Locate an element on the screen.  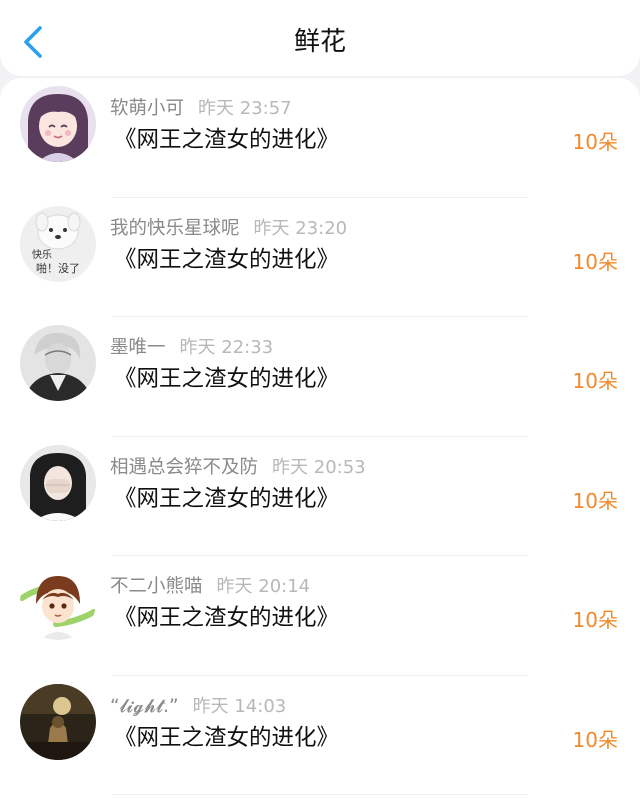
user-name-text: 软萌小可 is located at coordinates (147, 108).